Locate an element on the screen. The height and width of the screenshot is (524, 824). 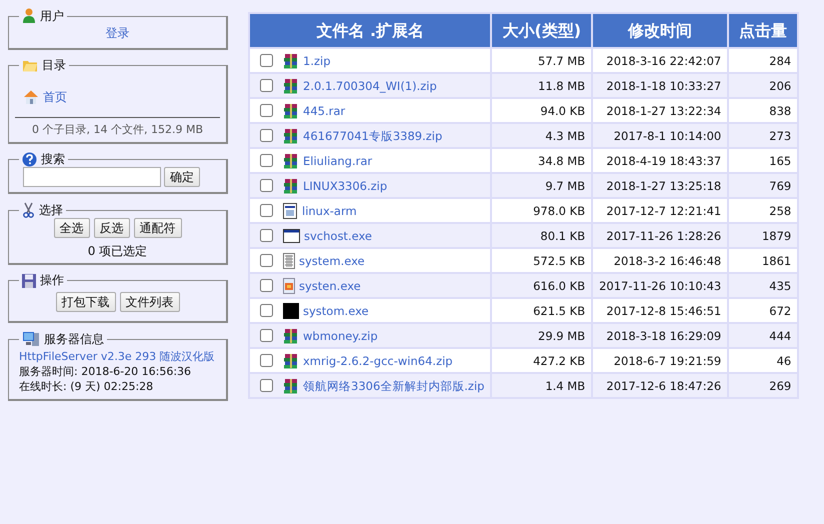
home-icon is located at coordinates (31, 97).